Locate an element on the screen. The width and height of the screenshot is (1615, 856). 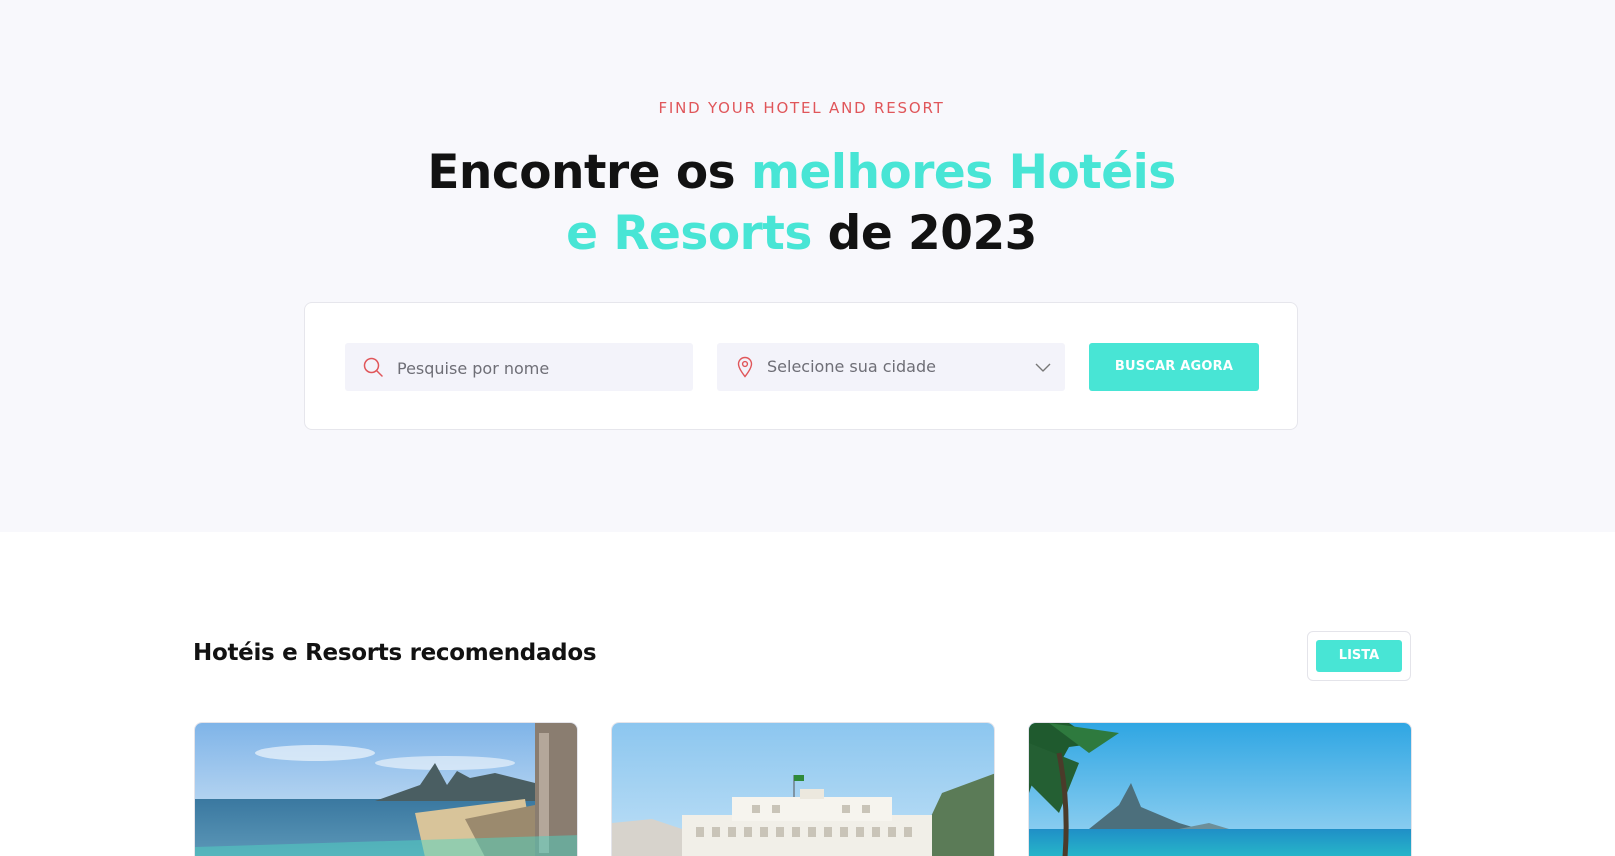
name-search-field is located at coordinates (519, 368).